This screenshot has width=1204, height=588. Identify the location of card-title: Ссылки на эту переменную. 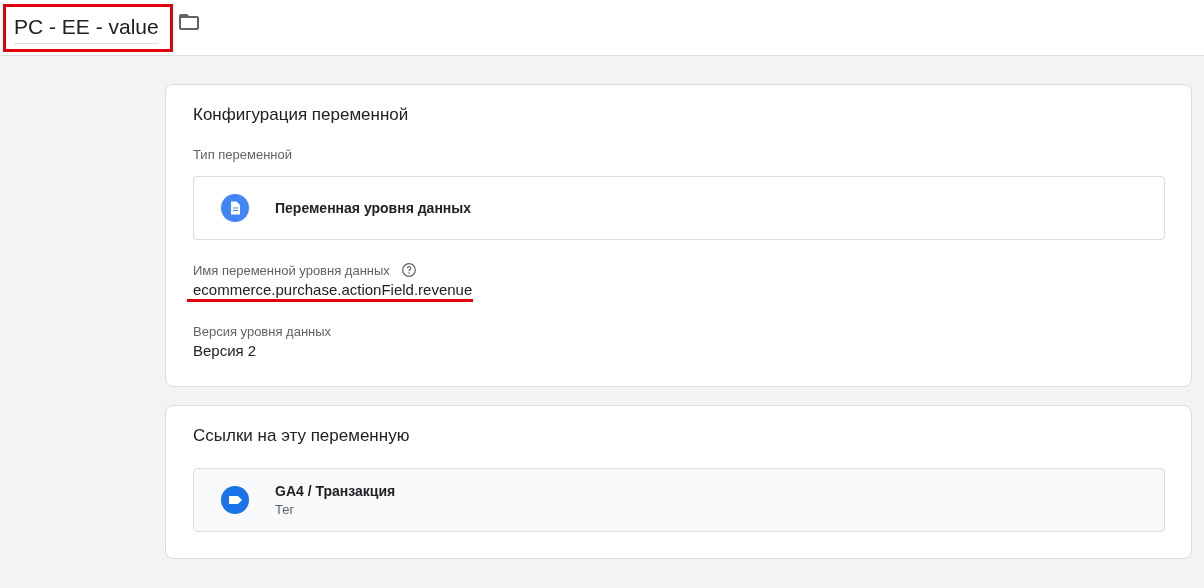
(302, 436).